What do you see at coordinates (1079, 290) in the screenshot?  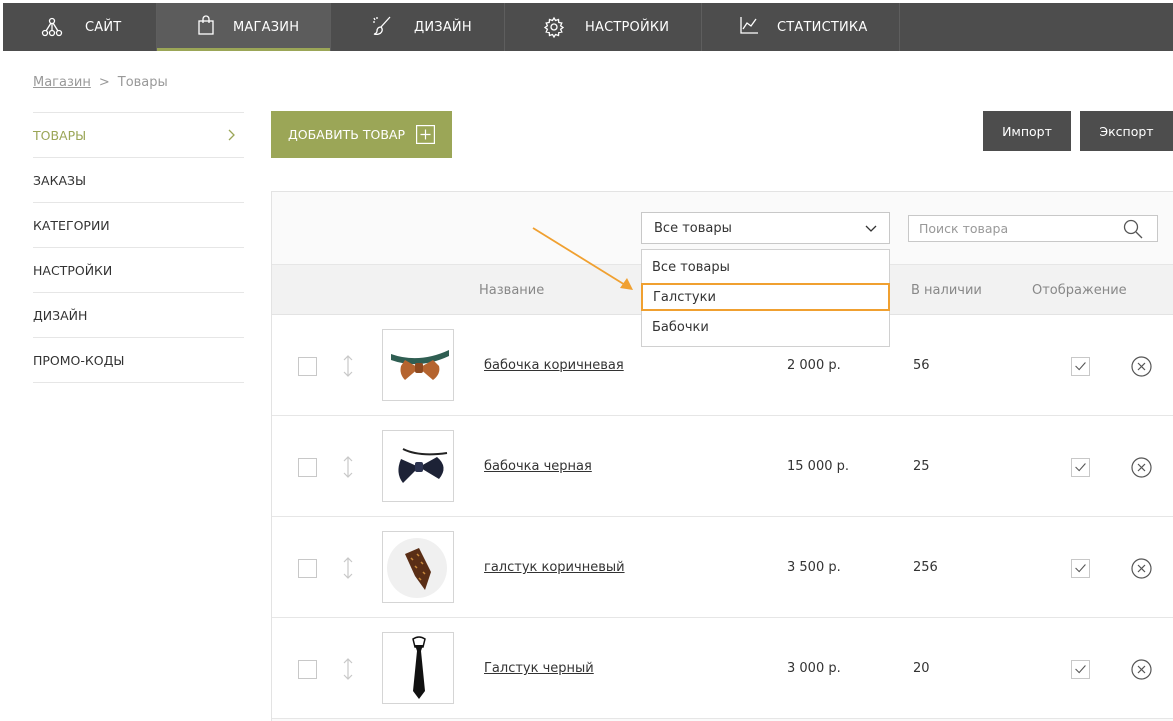 I see `column-display: Отображение` at bounding box center [1079, 290].